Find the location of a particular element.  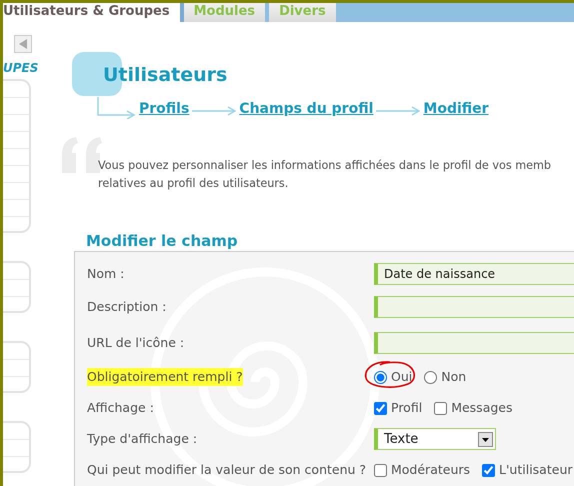

intro-text: relatives au profil des utilisateurs. is located at coordinates (194, 184).